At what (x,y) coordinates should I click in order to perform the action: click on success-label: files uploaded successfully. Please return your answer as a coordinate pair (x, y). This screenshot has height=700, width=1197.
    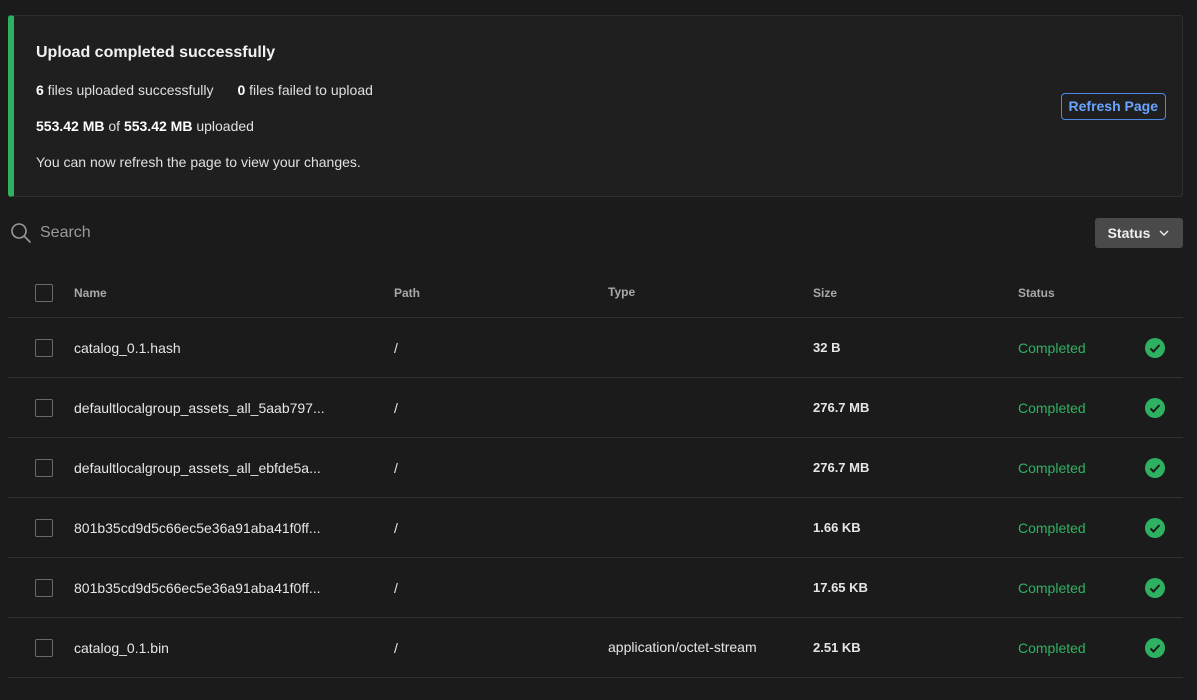
    Looking at the image, I should click on (128, 90).